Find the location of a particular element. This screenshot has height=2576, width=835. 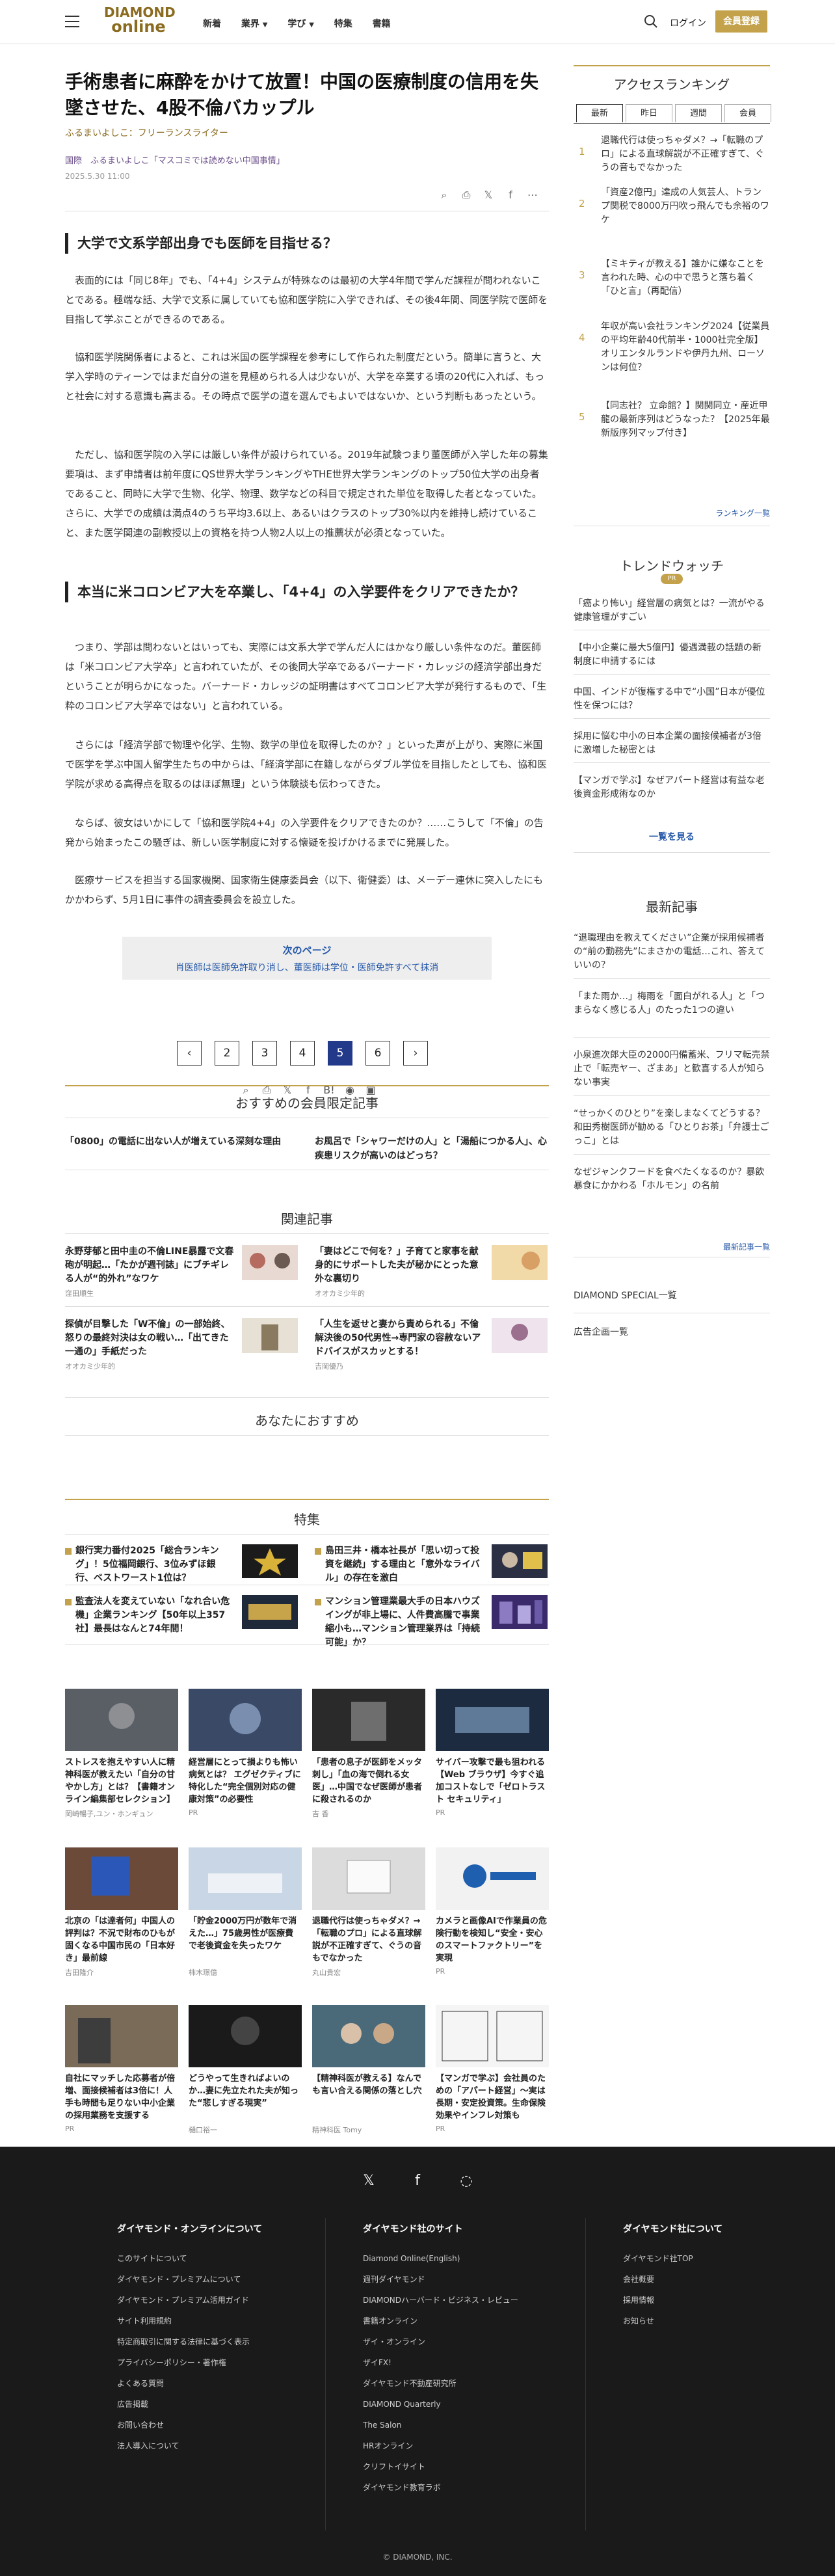

ranking-item: 2 「資産2億円」達成の人気芸人、トランプ関税で8000万円吹っ飛んでも余裕のワケ is located at coordinates (672, 209).